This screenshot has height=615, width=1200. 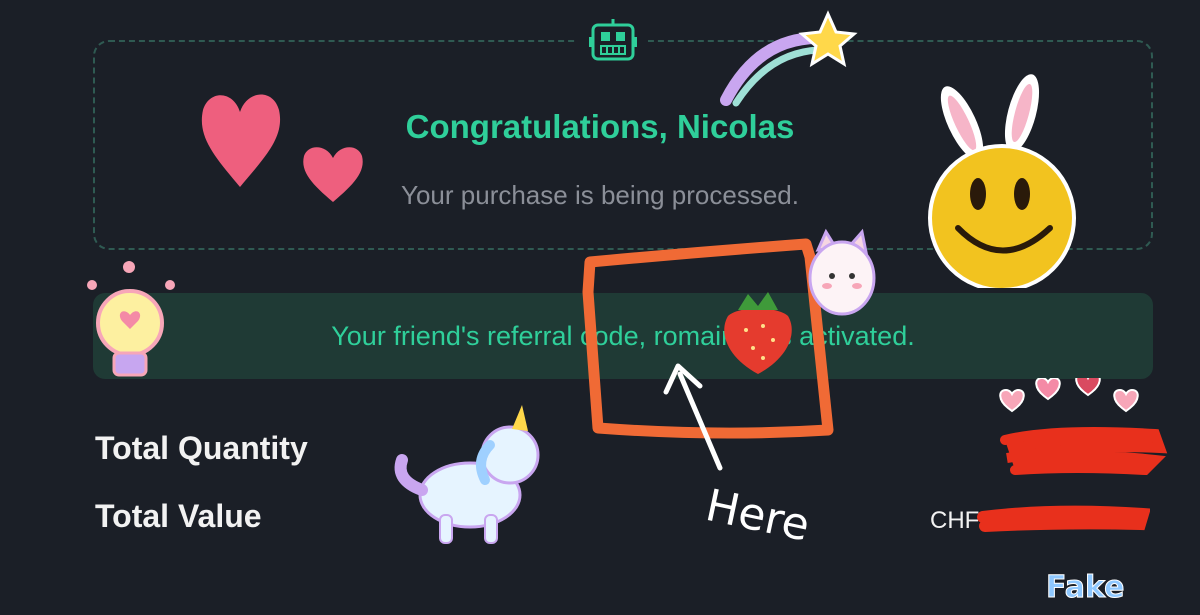 I want to click on strawberry-sticker, so click(x=758, y=333).